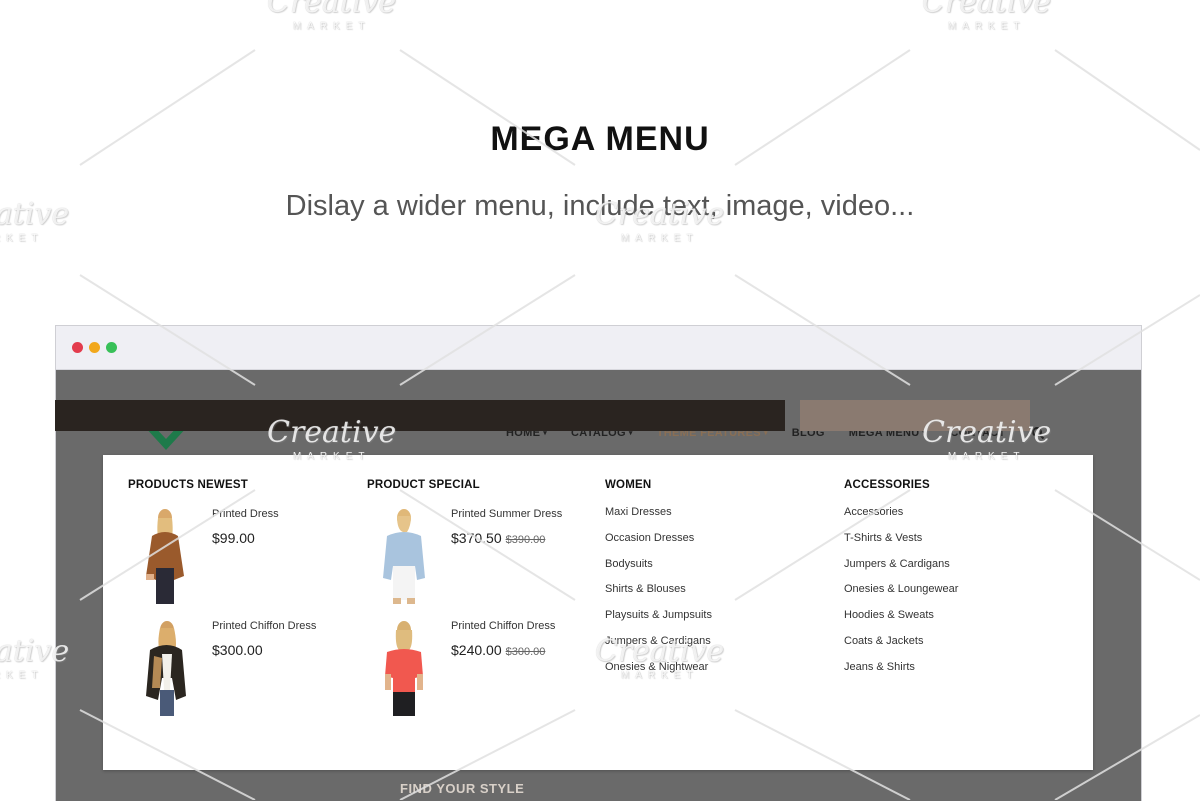 The height and width of the screenshot is (801, 1200). Describe the element at coordinates (525, 540) in the screenshot. I see `product-old-price: $390.00` at that location.